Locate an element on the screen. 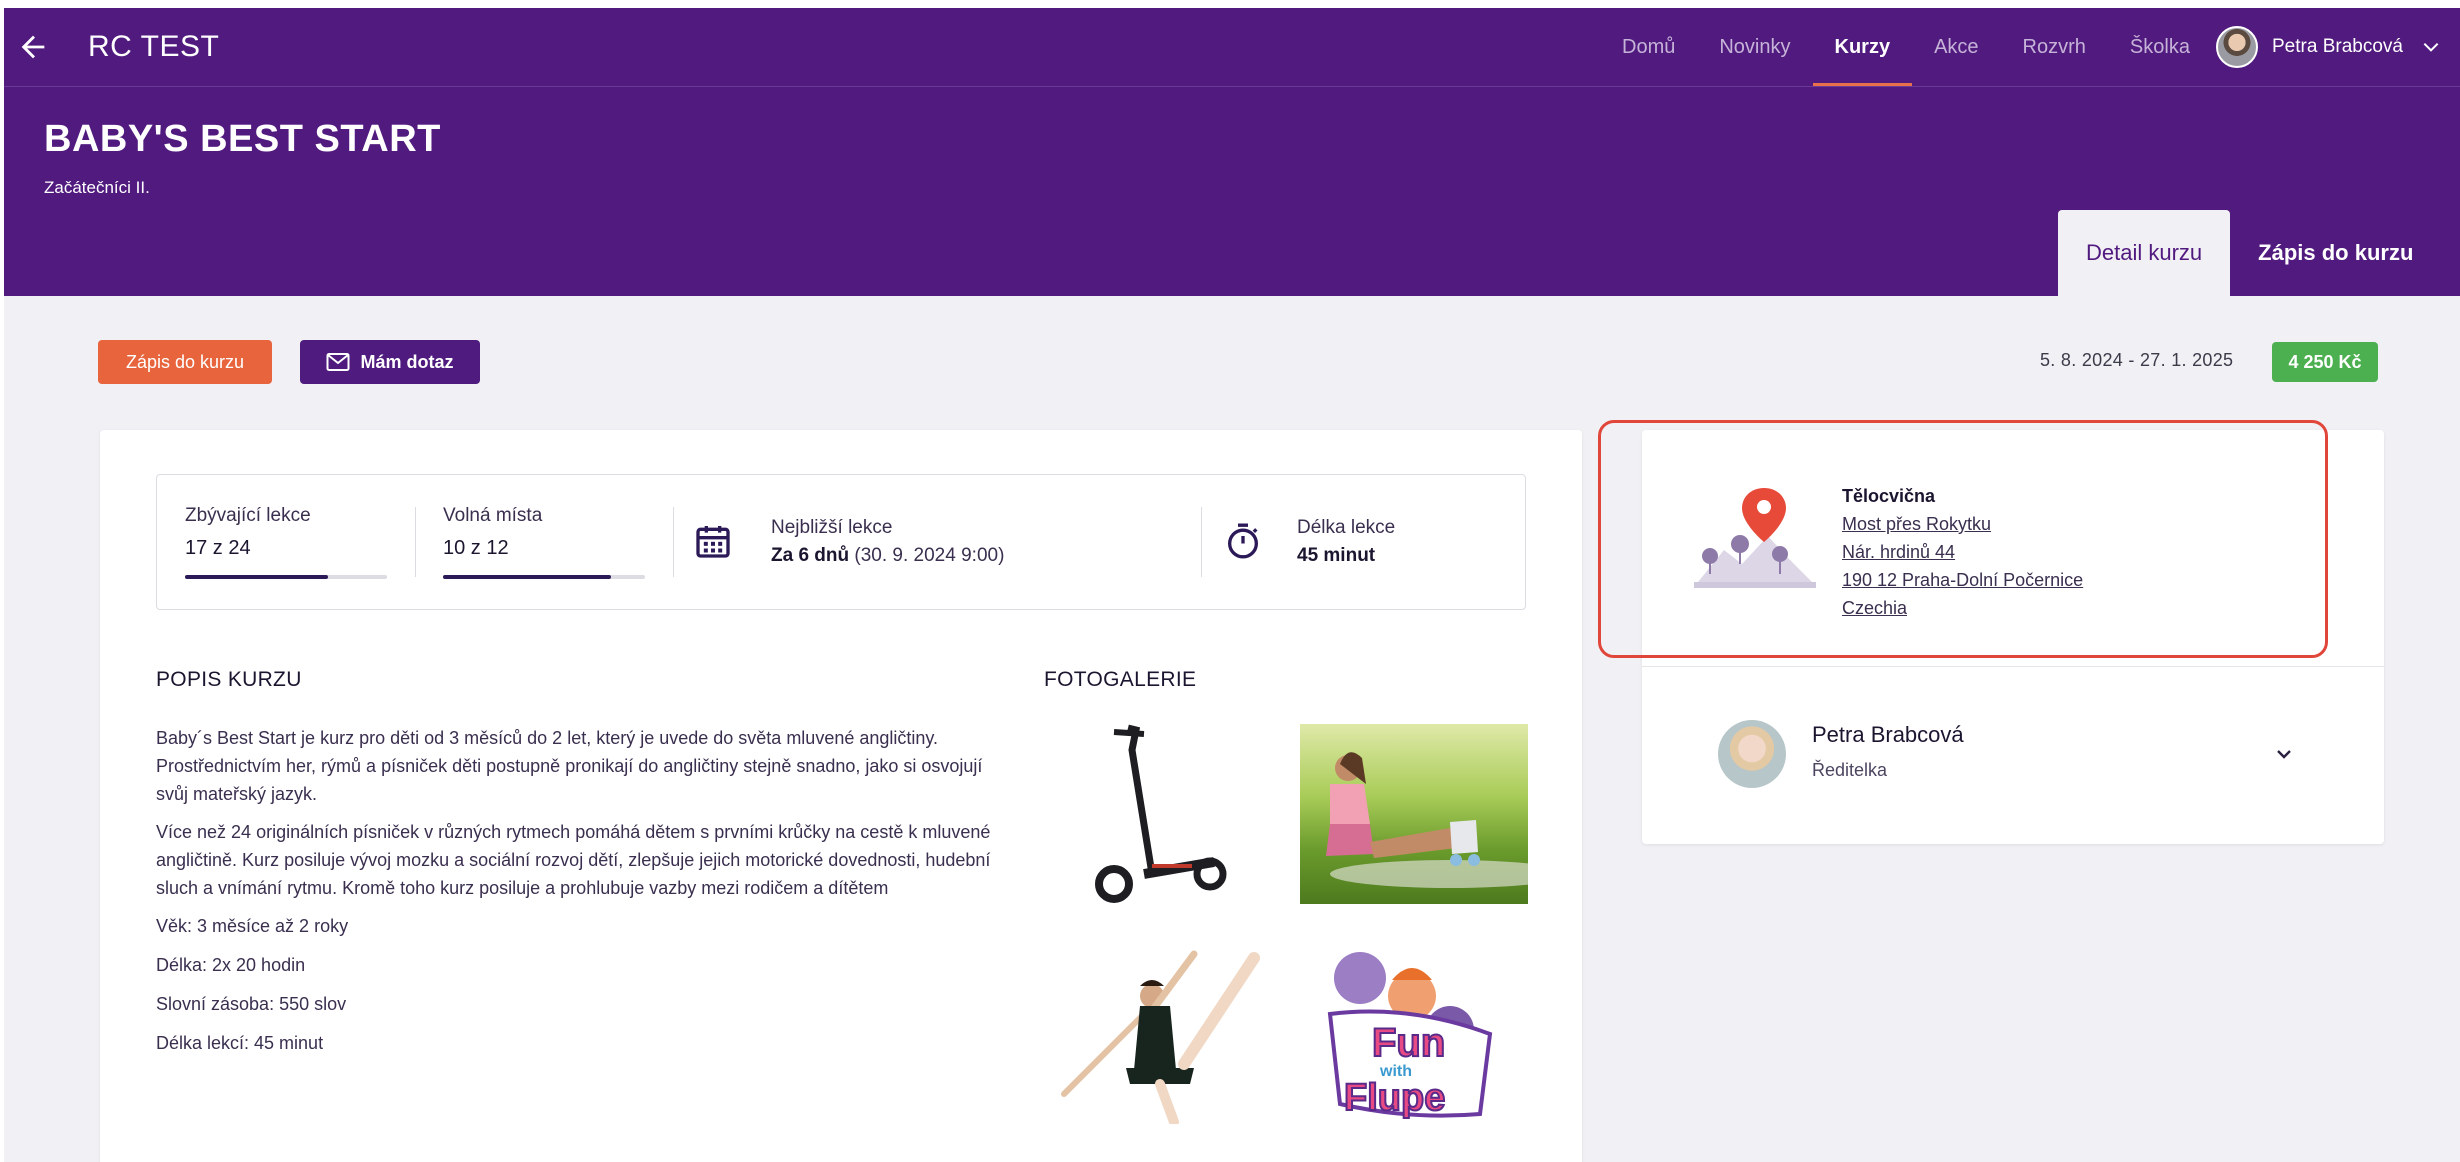 The image size is (2460, 1162). description-heading: POPIS KURZU is located at coordinates (229, 679).